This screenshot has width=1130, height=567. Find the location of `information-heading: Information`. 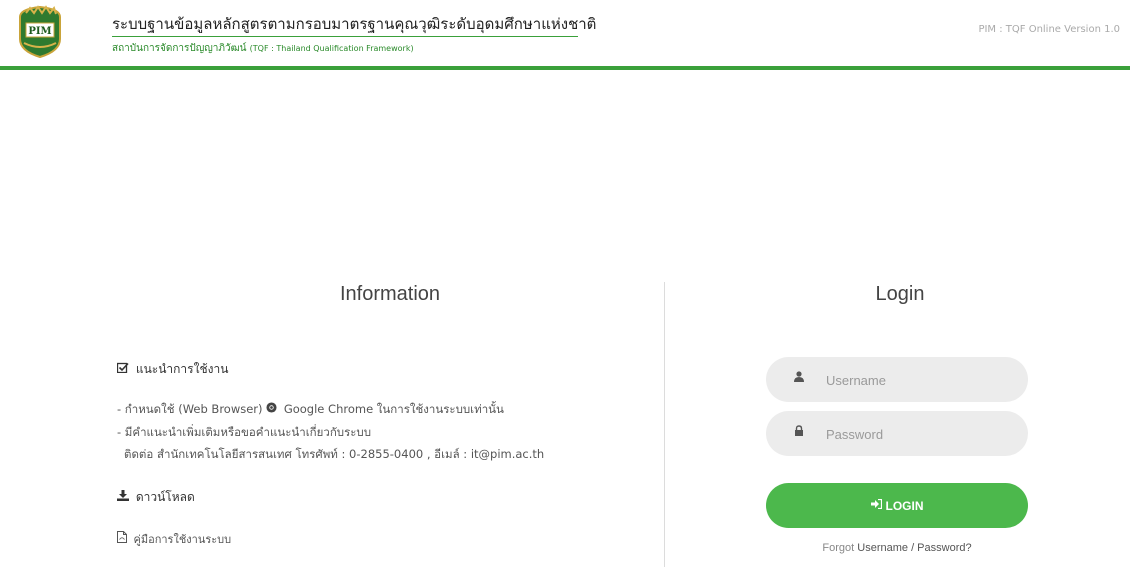

information-heading: Information is located at coordinates (390, 294).